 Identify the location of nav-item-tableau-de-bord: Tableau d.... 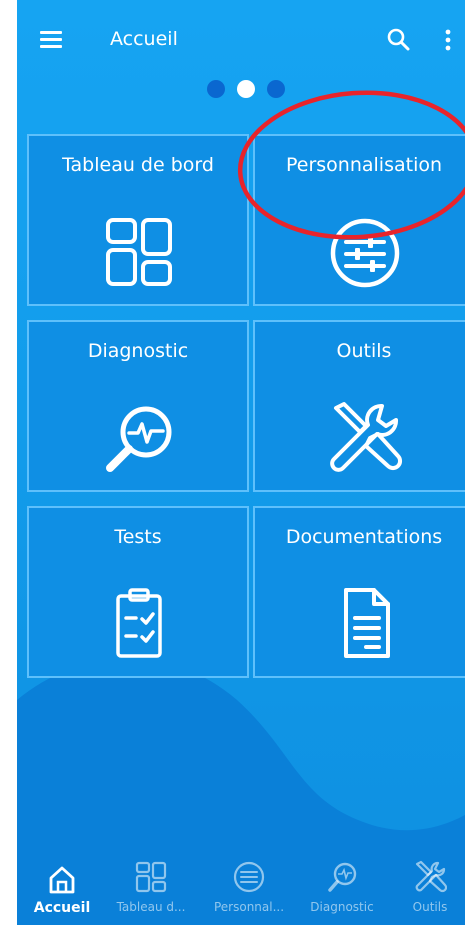
(151, 892).